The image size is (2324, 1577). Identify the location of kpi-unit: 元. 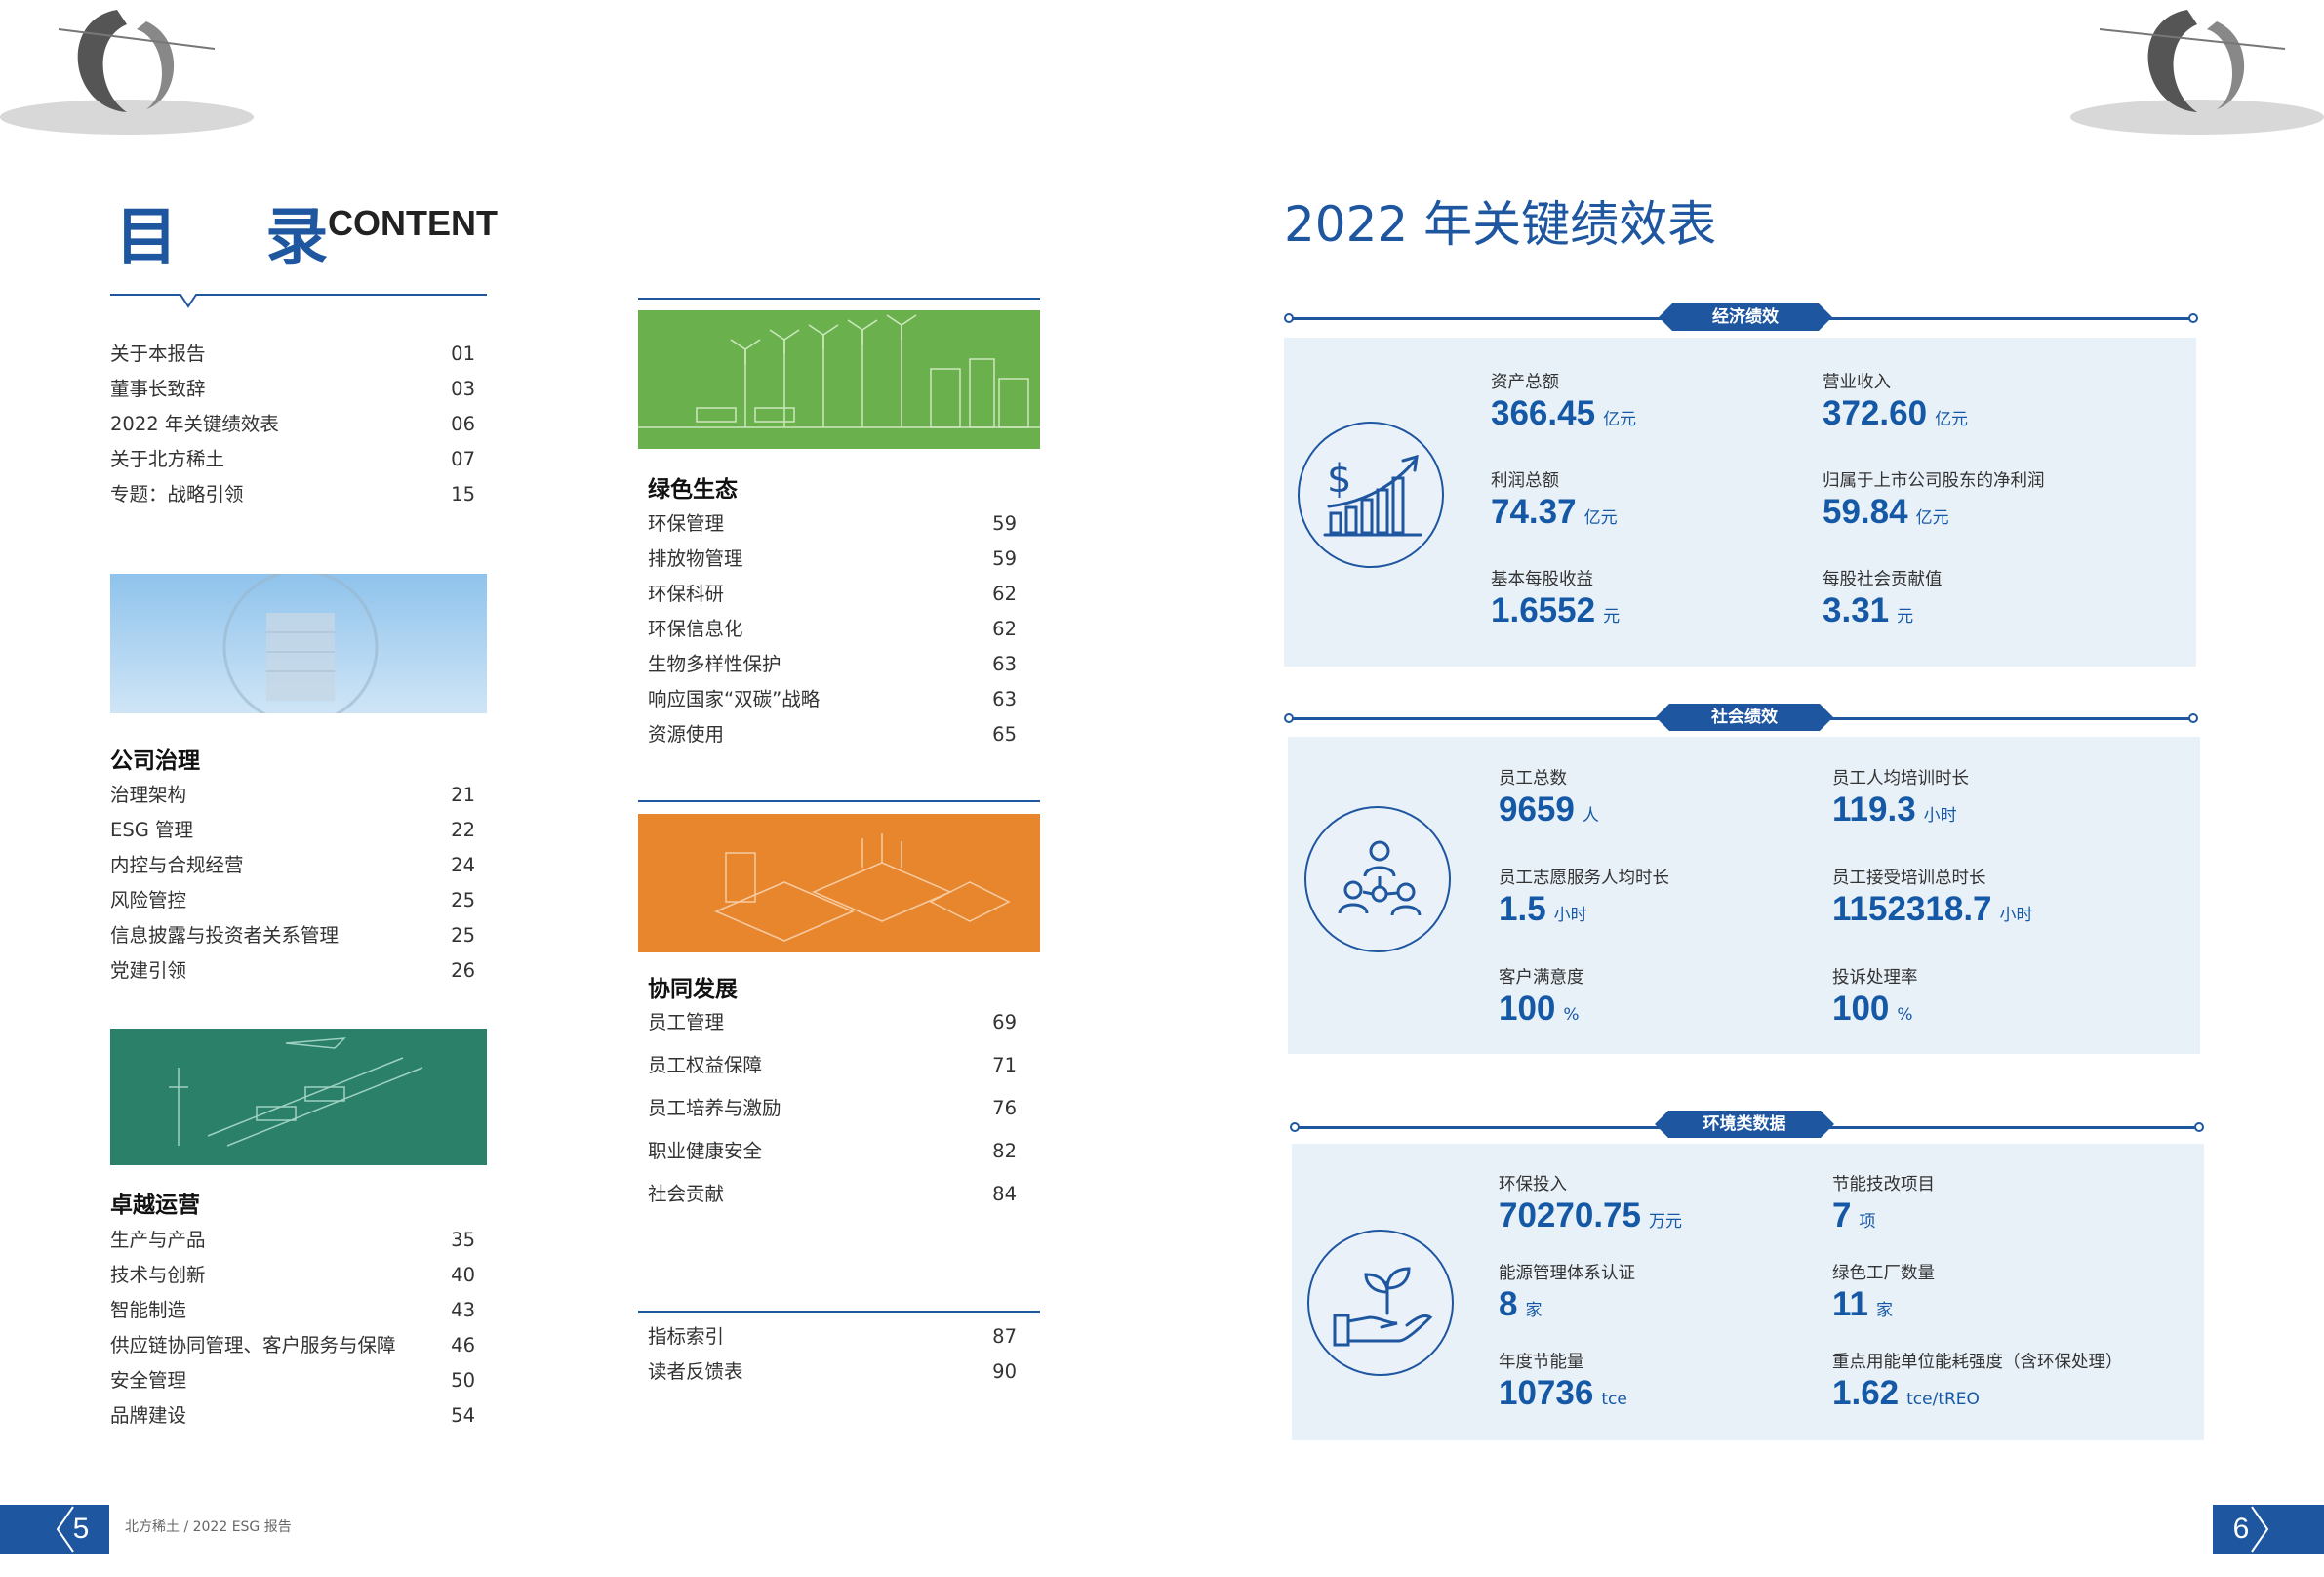
(1612, 617).